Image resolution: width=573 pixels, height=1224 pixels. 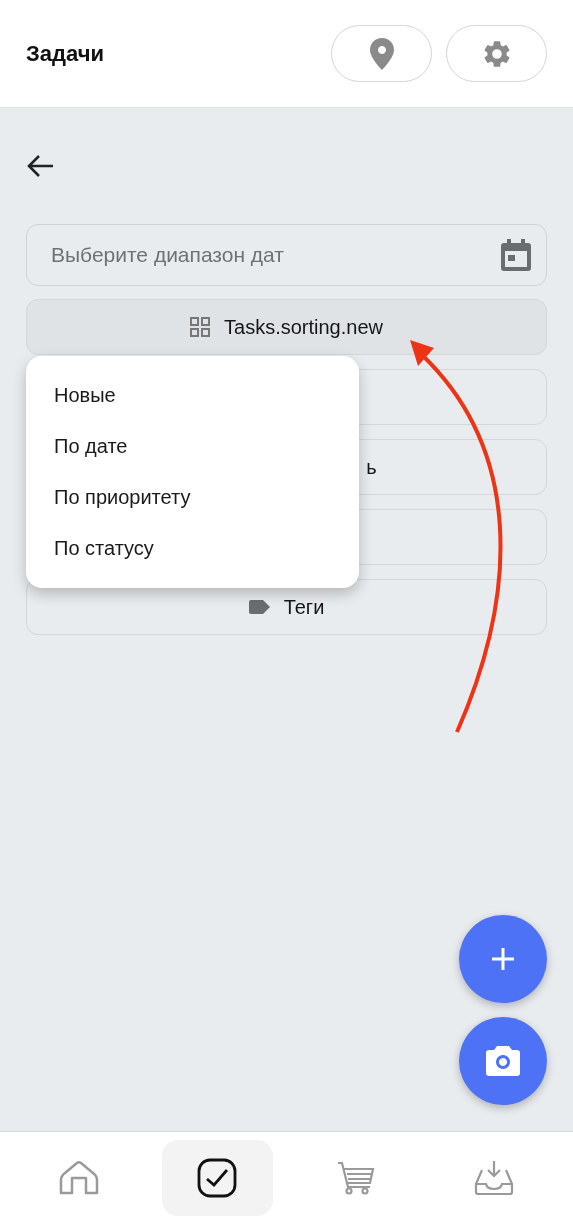 I want to click on grid-icon, so click(x=200, y=327).